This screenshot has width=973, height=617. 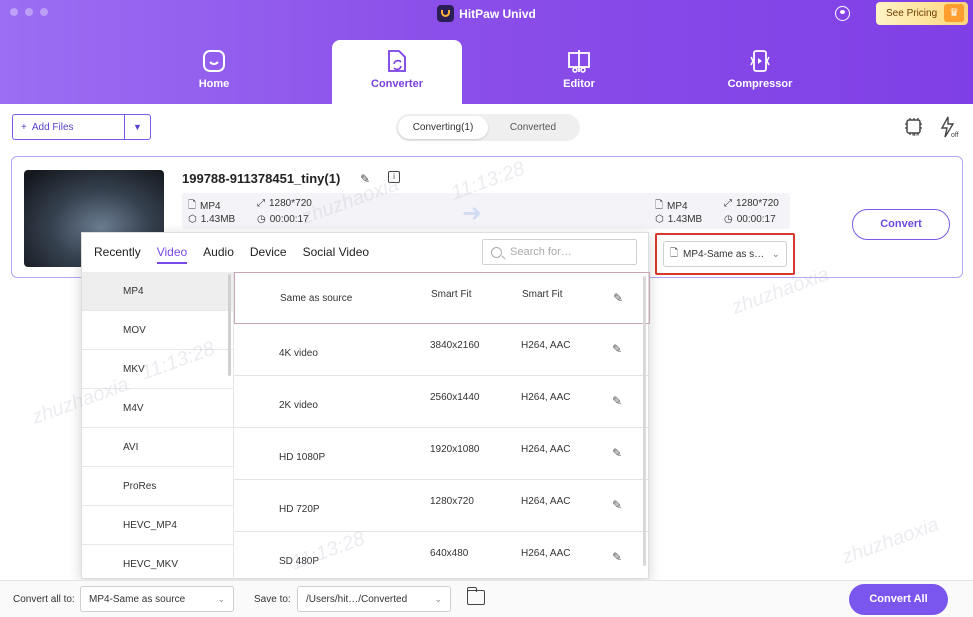 I want to click on add-files-button: + Add Files ▼, so click(x=81, y=127).